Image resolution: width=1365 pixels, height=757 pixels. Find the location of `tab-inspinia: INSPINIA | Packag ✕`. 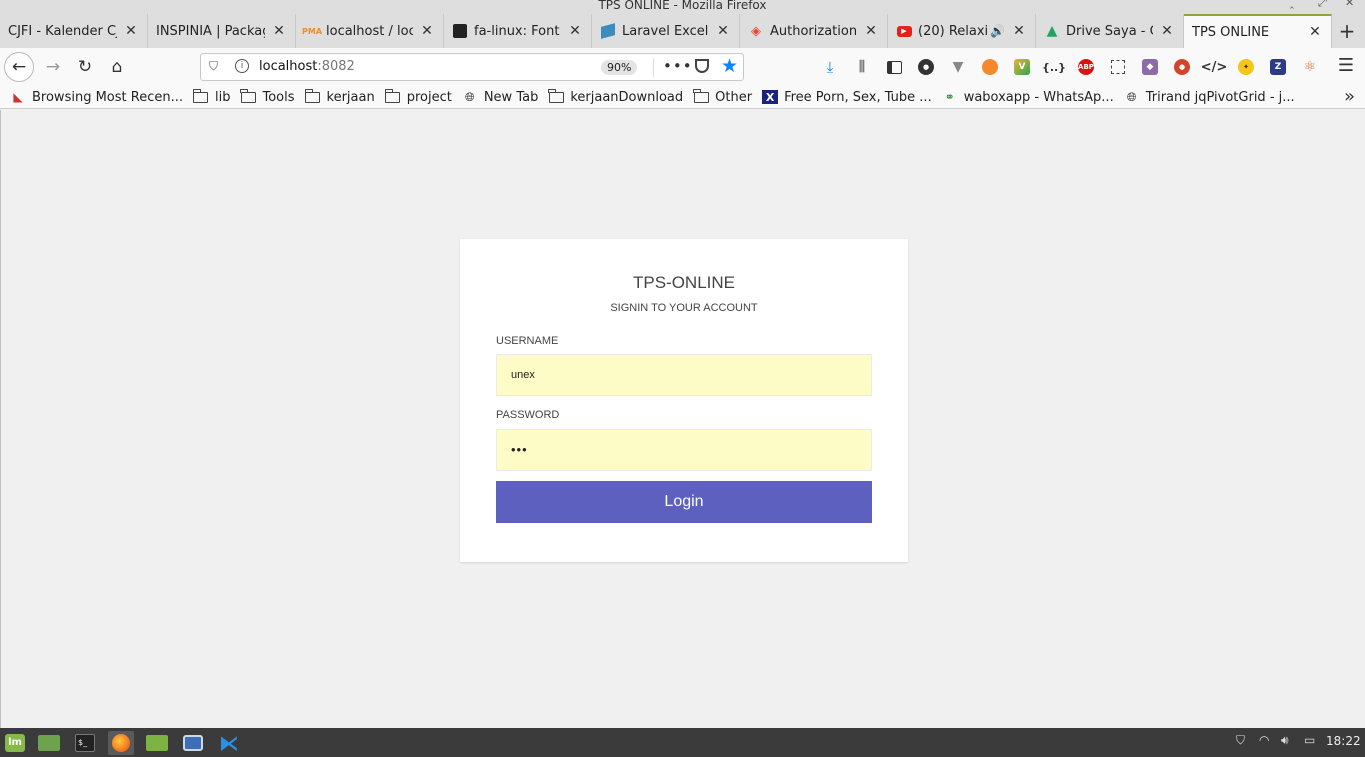

tab-inspinia: INSPINIA | Packag ✕ is located at coordinates (222, 31).